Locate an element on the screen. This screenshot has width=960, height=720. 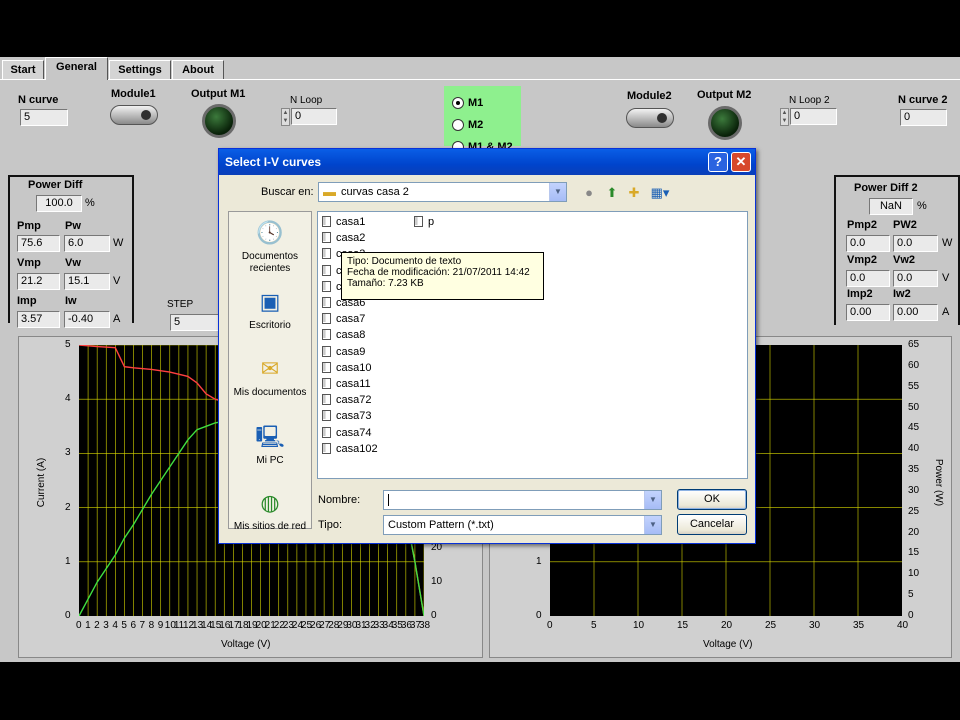
y2-tick-label: 0 is located at coordinates (911, 615).